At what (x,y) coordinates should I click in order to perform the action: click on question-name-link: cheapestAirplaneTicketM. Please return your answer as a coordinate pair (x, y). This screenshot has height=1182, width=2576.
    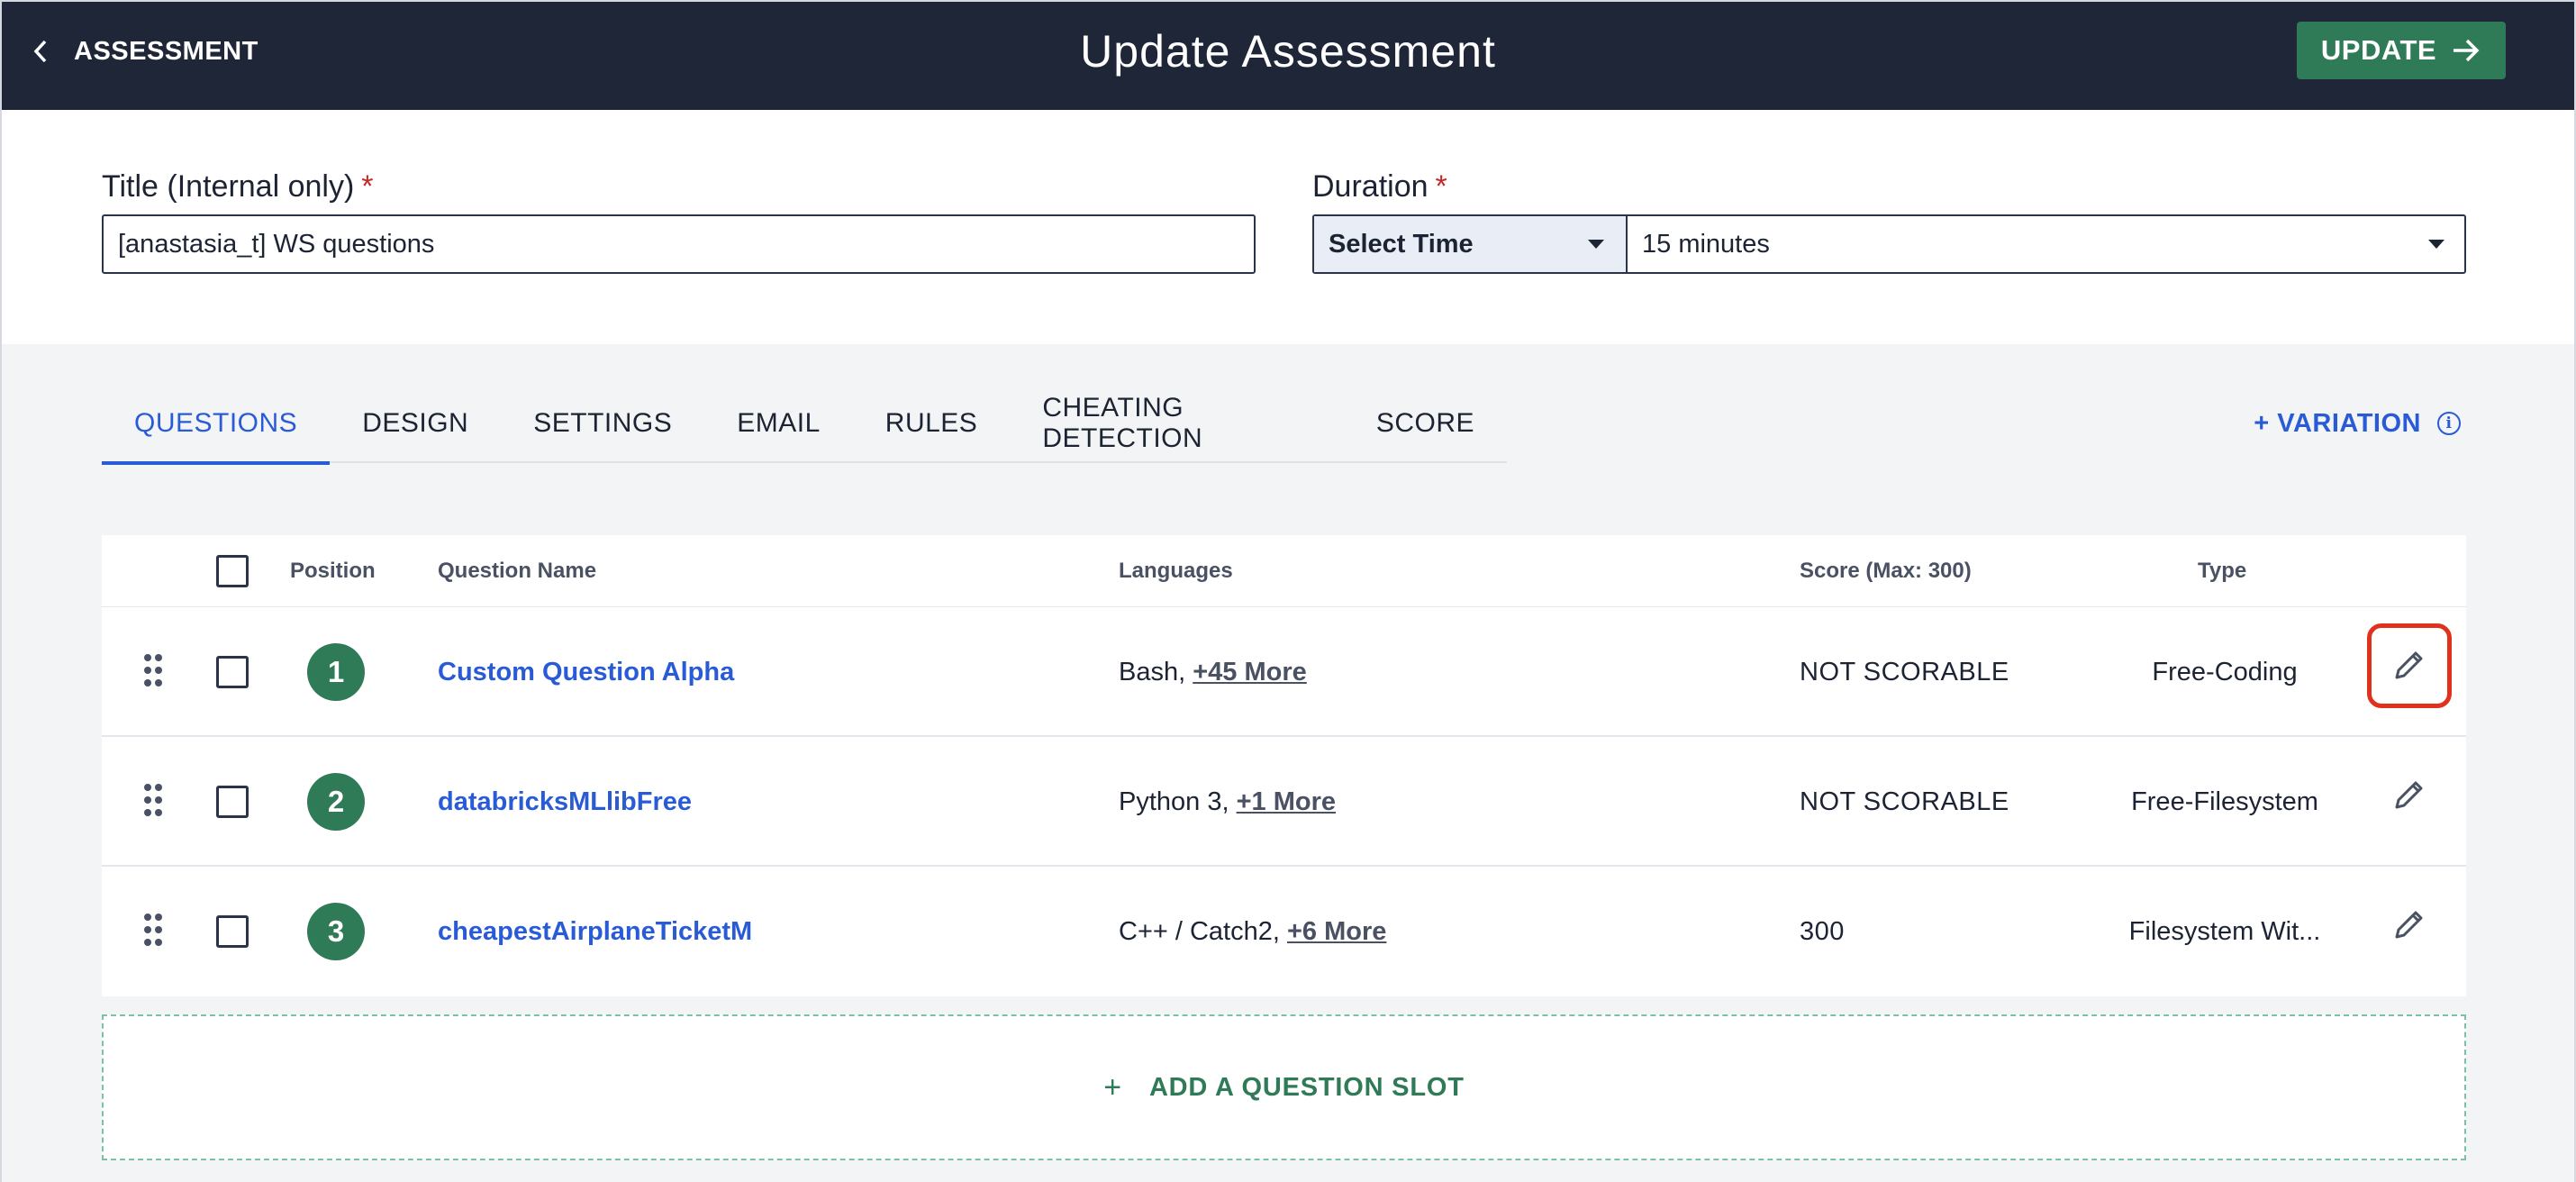
    Looking at the image, I should click on (595, 932).